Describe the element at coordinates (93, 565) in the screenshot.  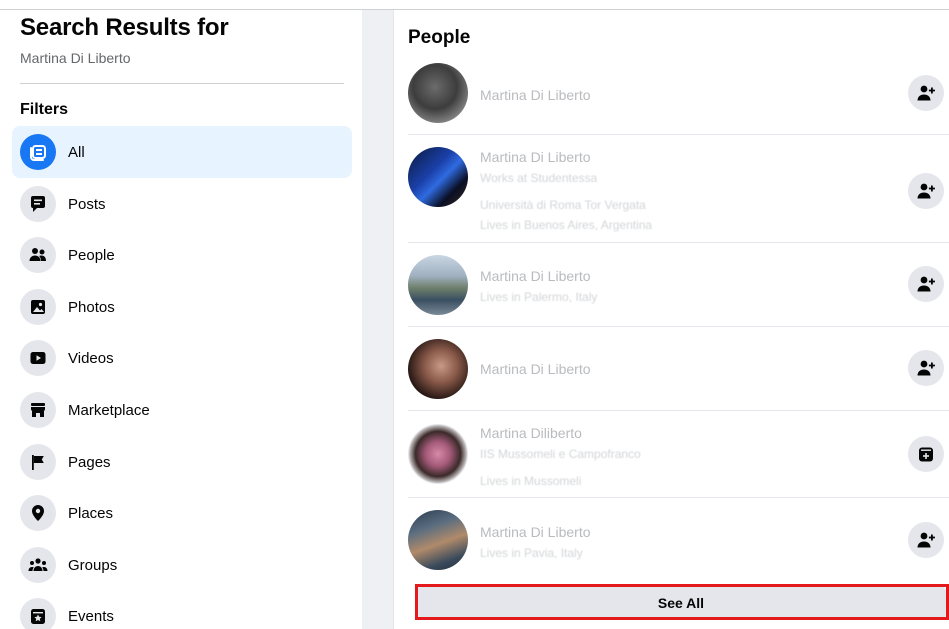
I see `filter-label: Groups` at that location.